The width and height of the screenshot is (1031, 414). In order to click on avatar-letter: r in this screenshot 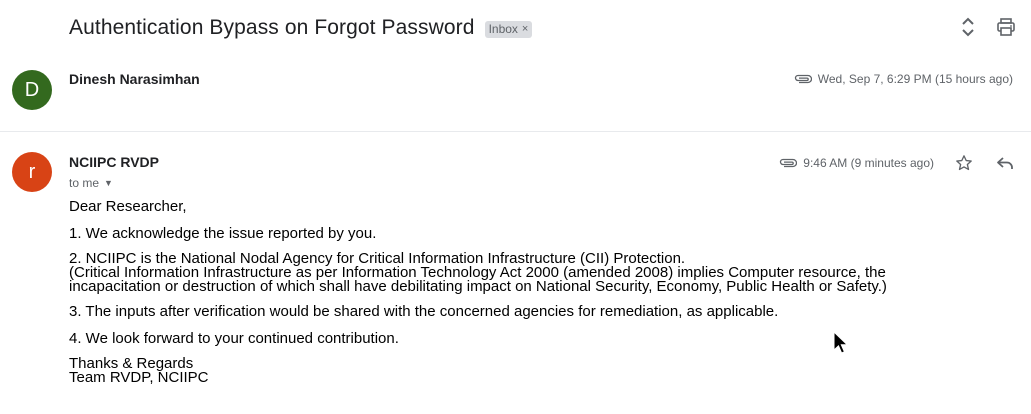, I will do `click(32, 171)`.